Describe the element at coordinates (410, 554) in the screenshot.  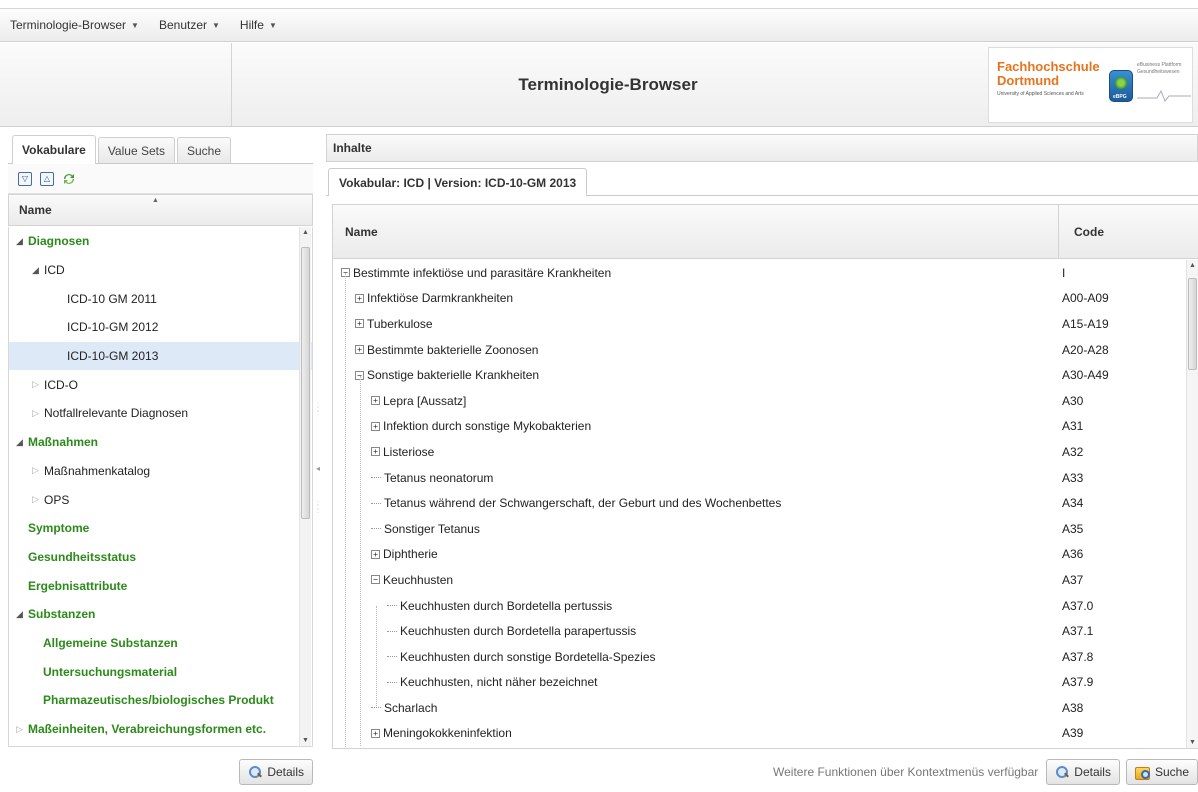
I see `concept-name: Diphtherie` at that location.